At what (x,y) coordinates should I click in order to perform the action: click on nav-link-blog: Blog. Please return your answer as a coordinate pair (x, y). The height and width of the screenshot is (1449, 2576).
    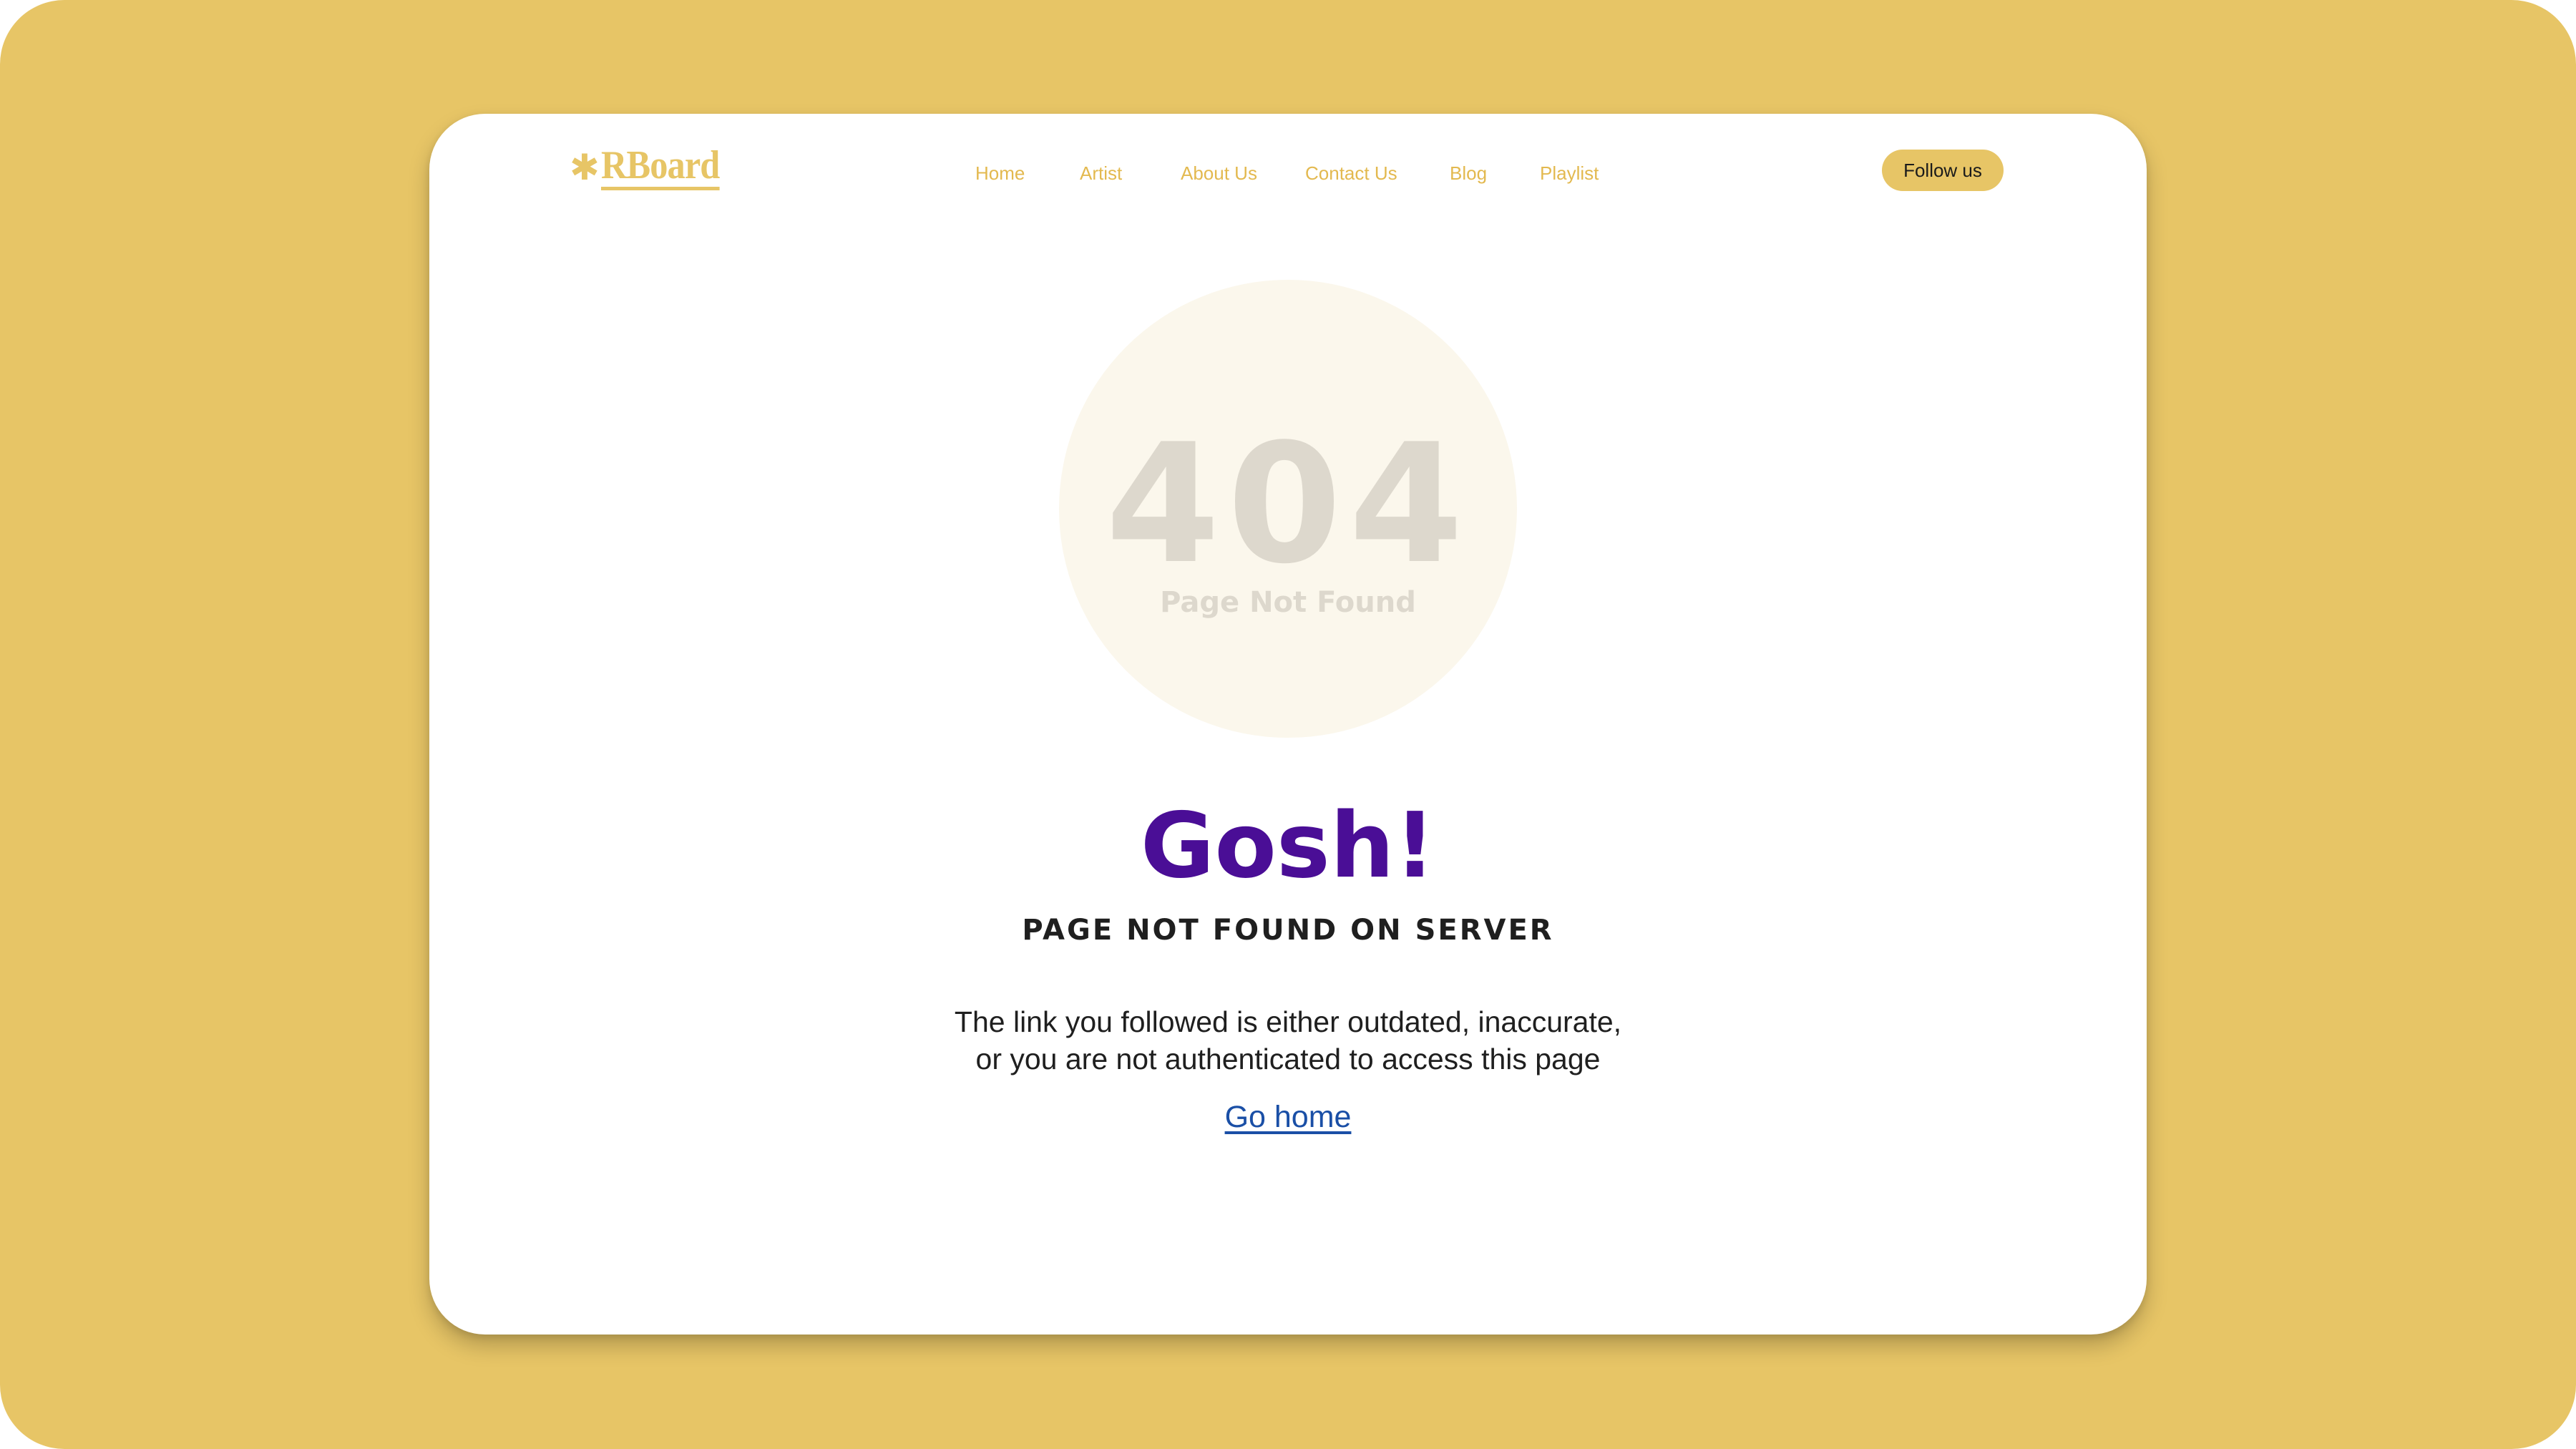
    Looking at the image, I should click on (1468, 173).